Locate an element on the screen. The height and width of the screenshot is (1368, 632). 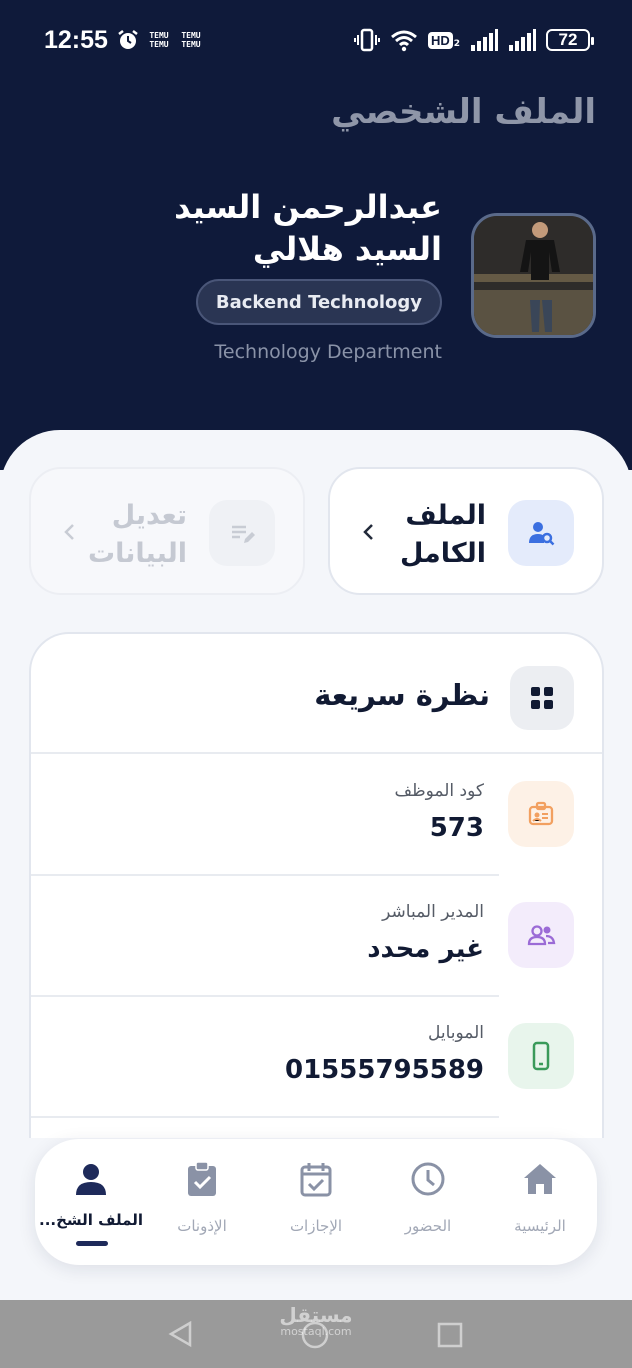
users-icon is located at coordinates (541, 935).